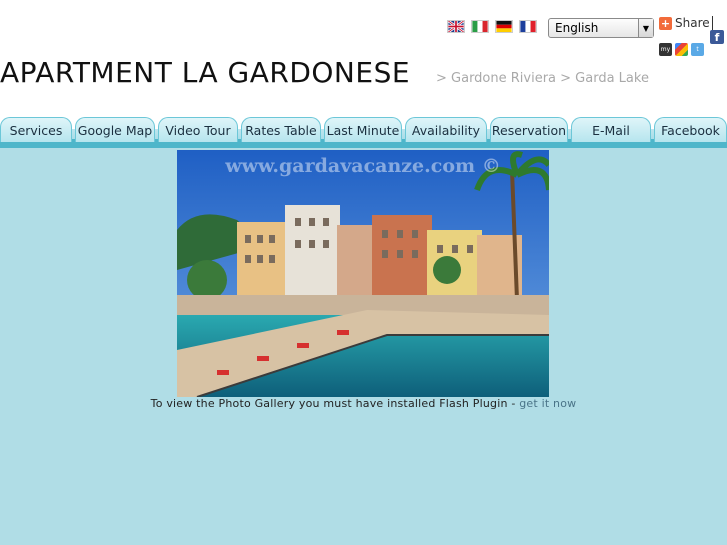  Describe the element at coordinates (363, 129) in the screenshot. I see `tab-last-minute: Last Minute` at that location.